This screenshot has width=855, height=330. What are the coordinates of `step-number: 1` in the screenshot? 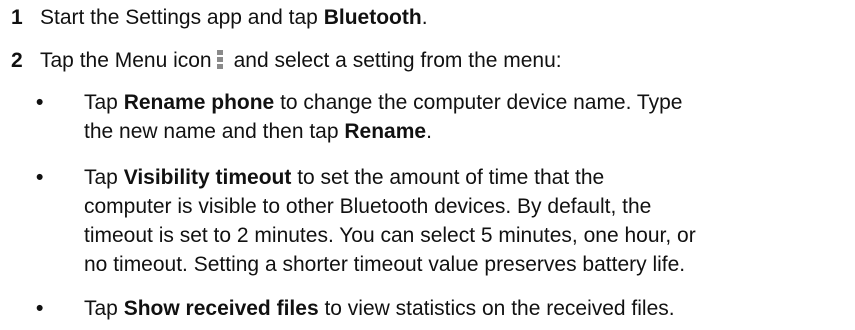 It's located at (17, 17).